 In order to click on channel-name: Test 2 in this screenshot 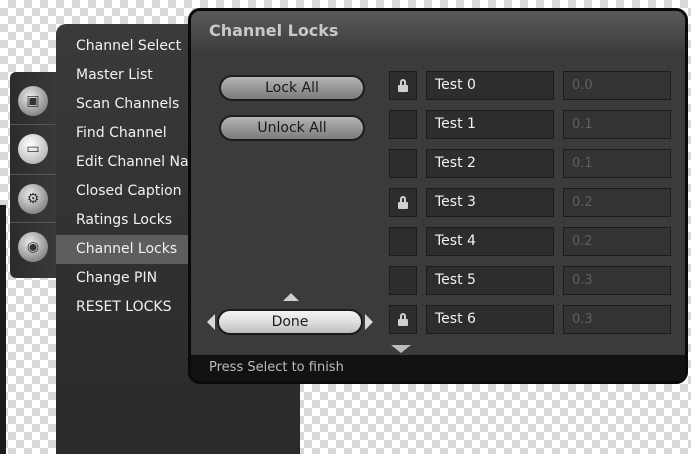, I will do `click(490, 163)`.